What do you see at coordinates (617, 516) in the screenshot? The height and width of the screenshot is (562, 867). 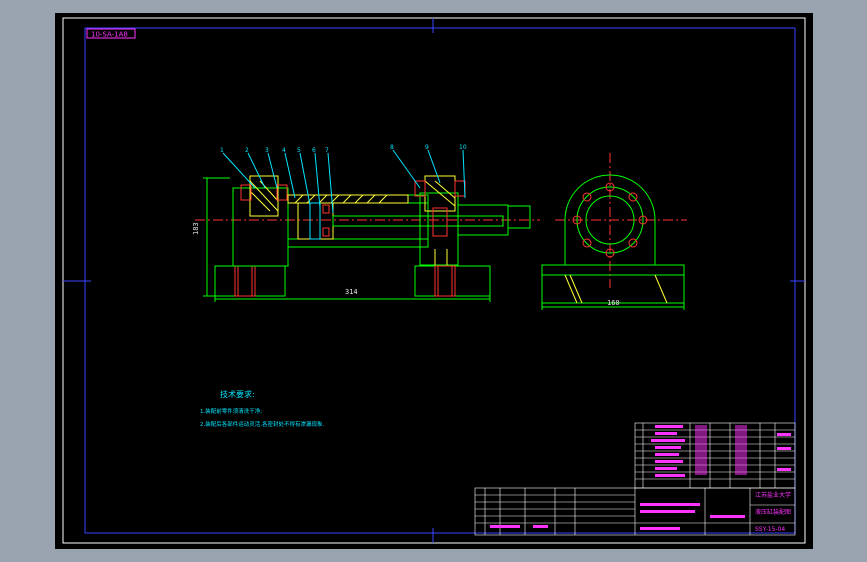 I see `title-block-fill` at bounding box center [617, 516].